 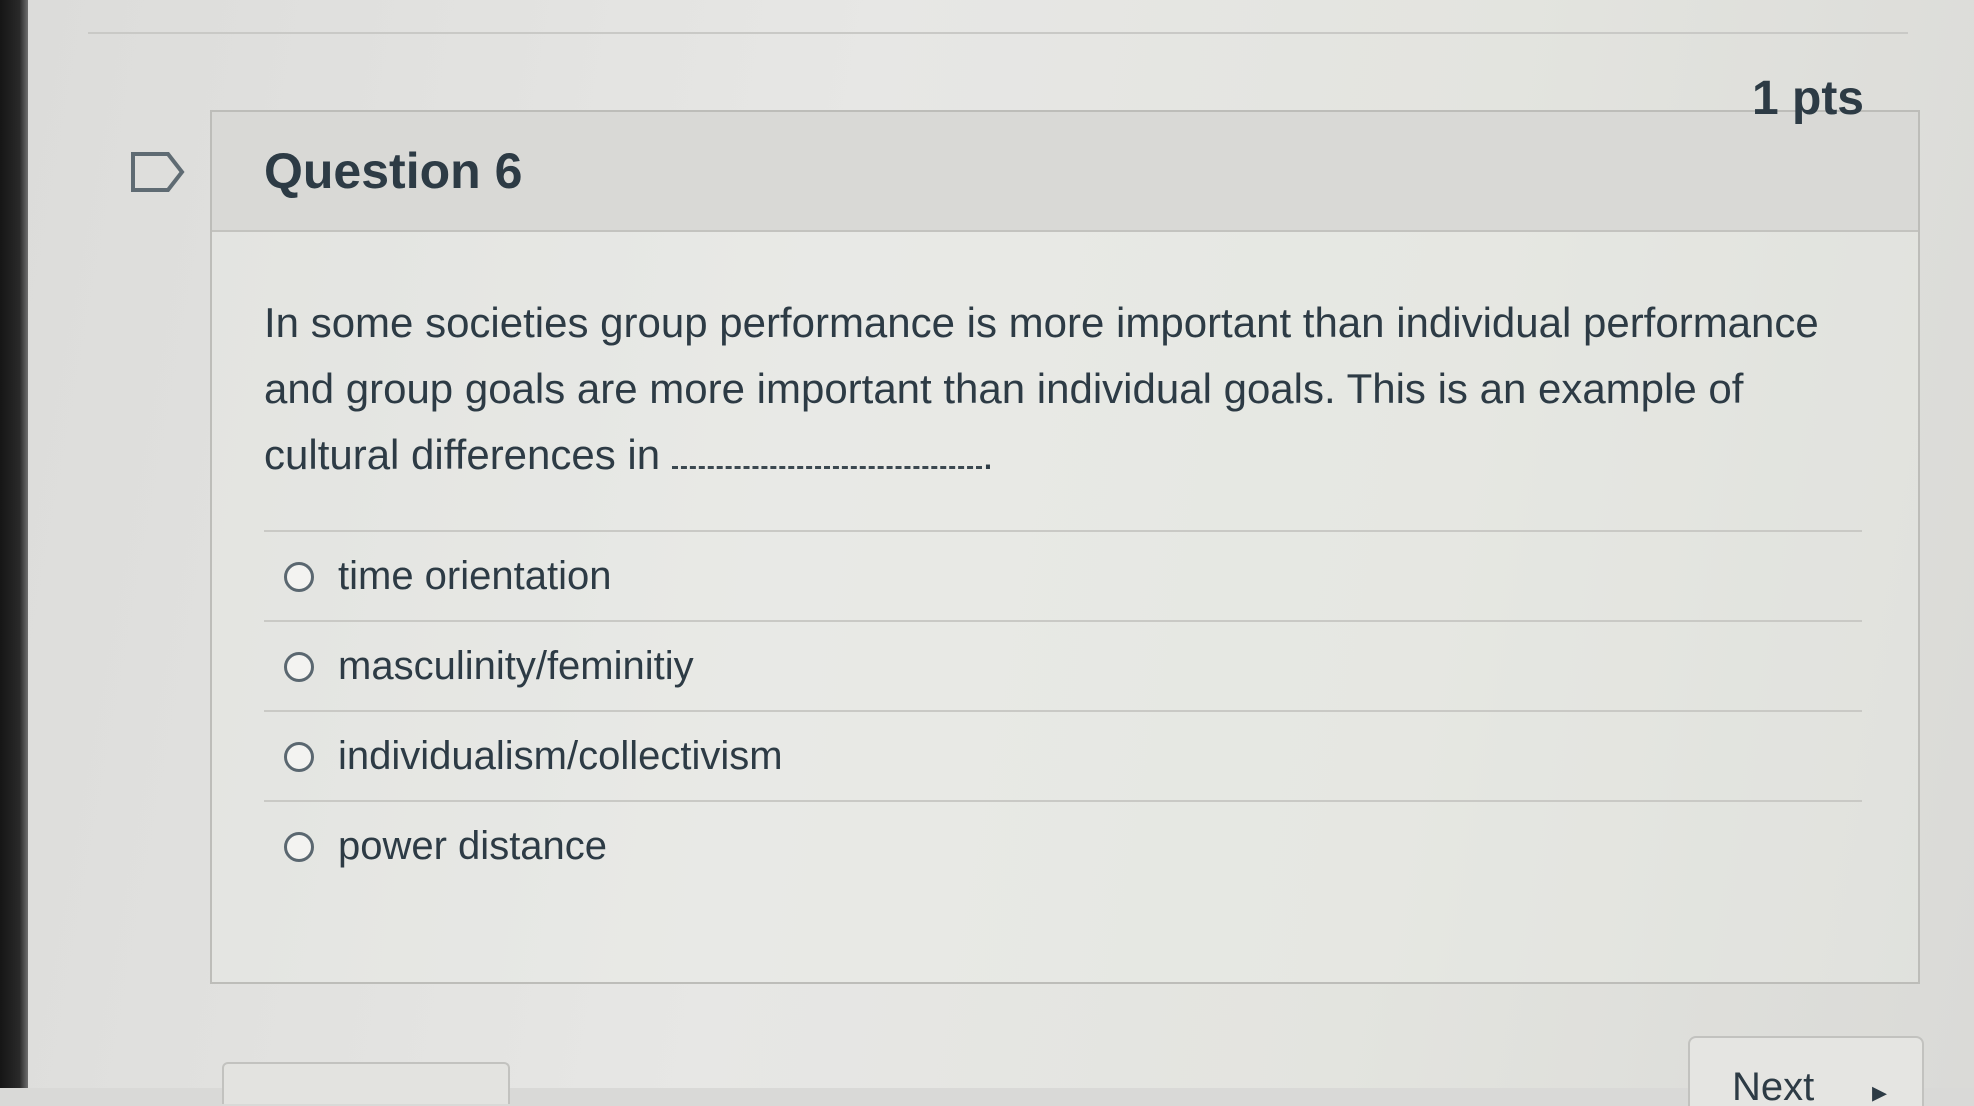 I want to click on next-button-label: Next, so click(x=1773, y=1085).